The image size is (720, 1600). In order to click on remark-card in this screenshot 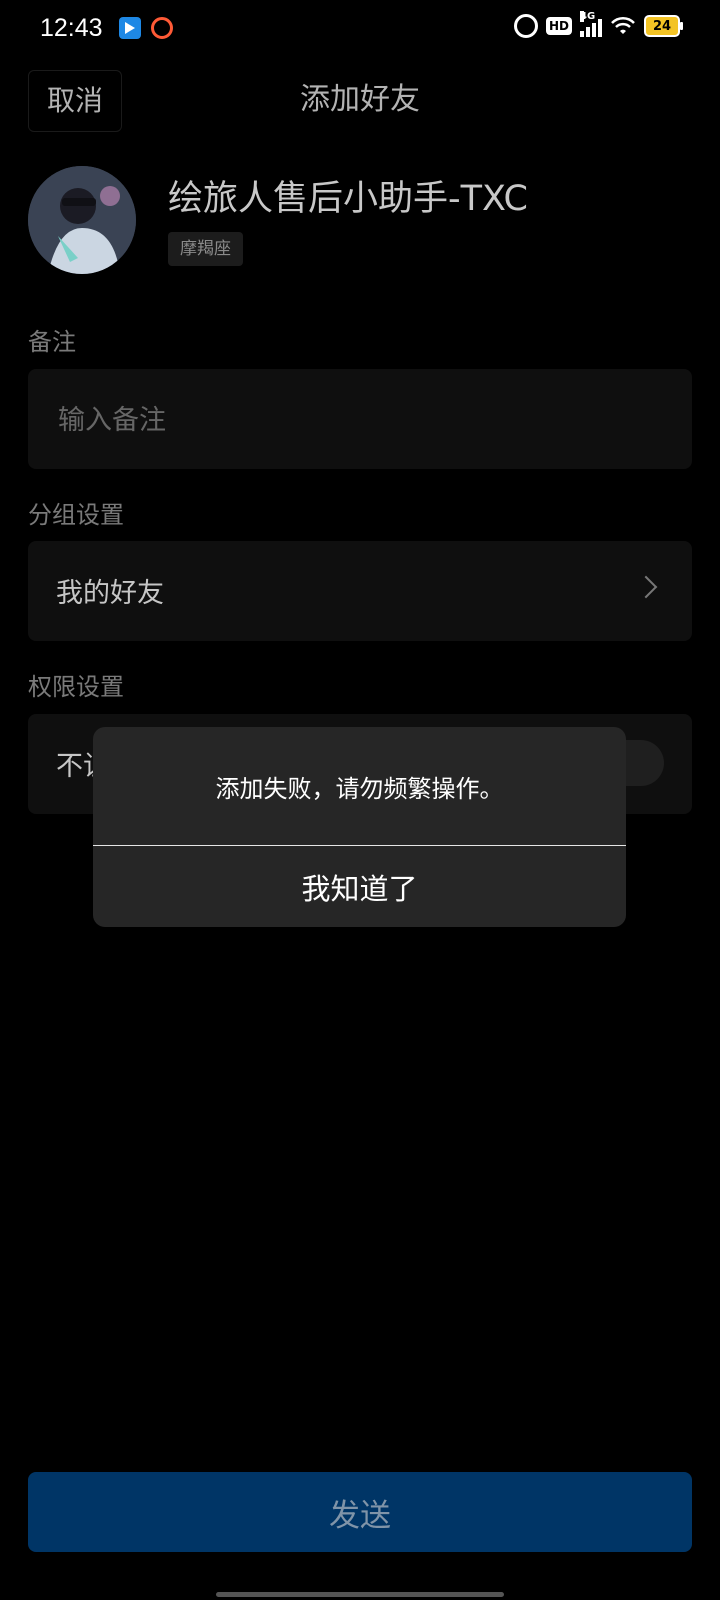, I will do `click(360, 419)`.